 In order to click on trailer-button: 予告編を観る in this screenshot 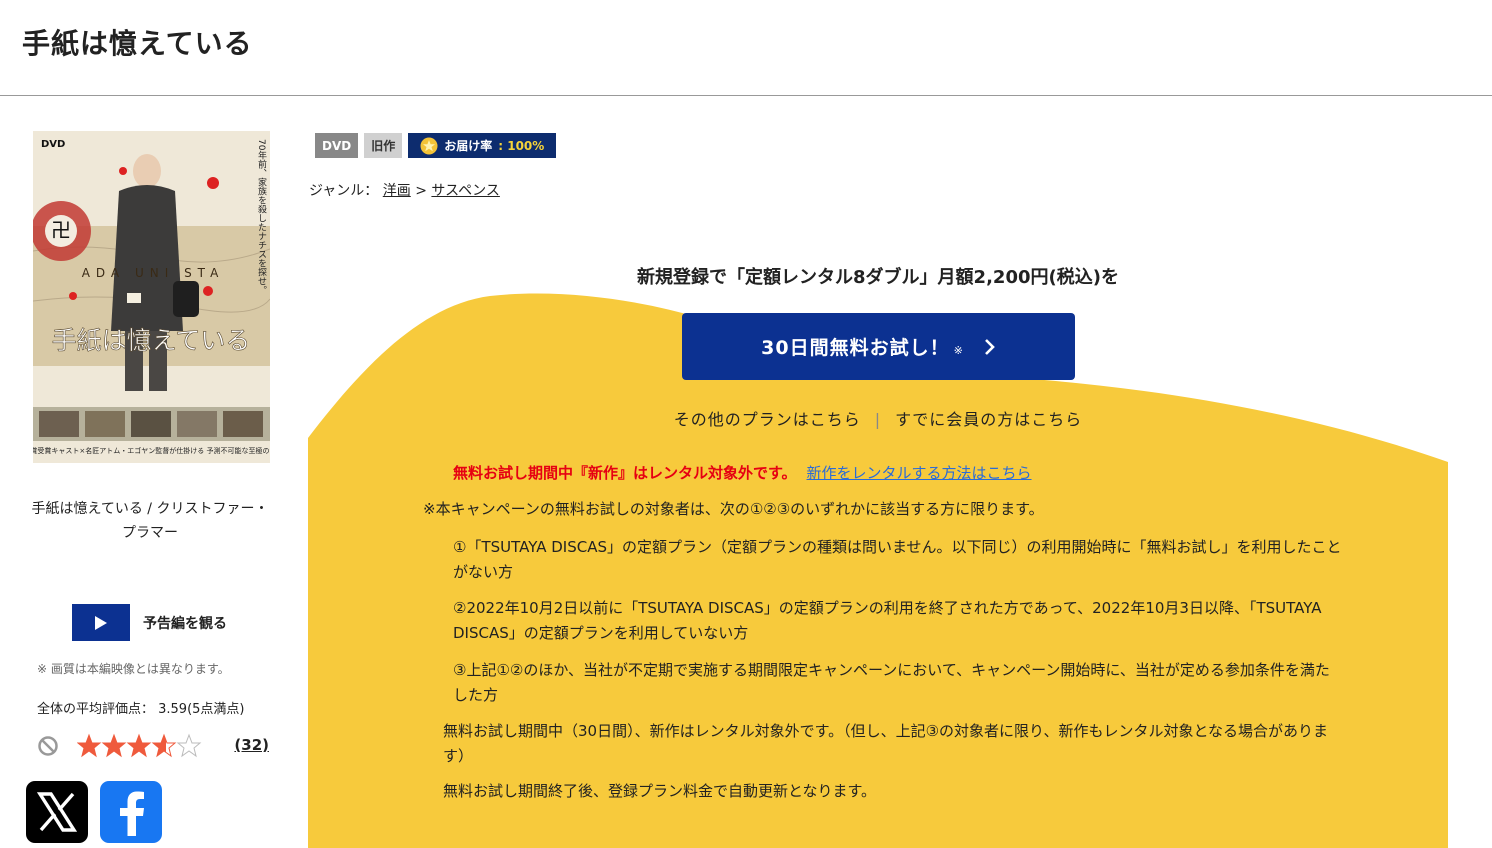, I will do `click(149, 622)`.